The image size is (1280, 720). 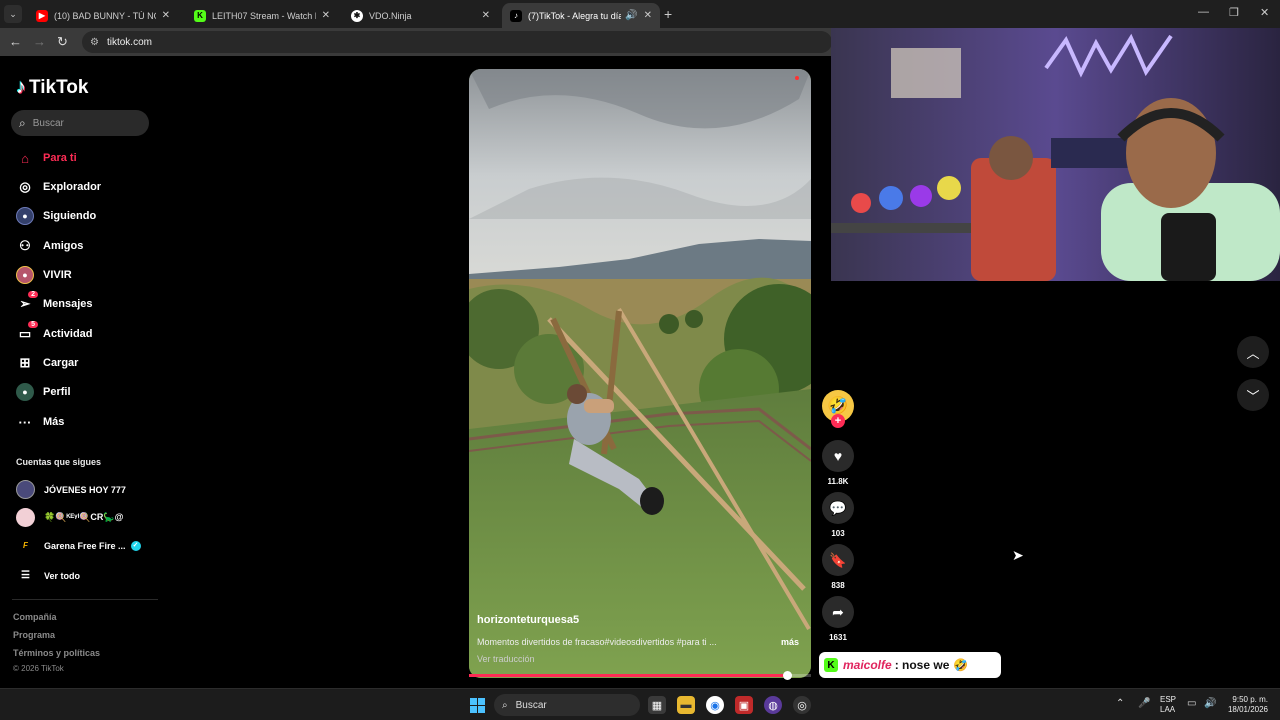 I want to click on tab-search-dropdown: ⌄, so click(x=13, y=14).